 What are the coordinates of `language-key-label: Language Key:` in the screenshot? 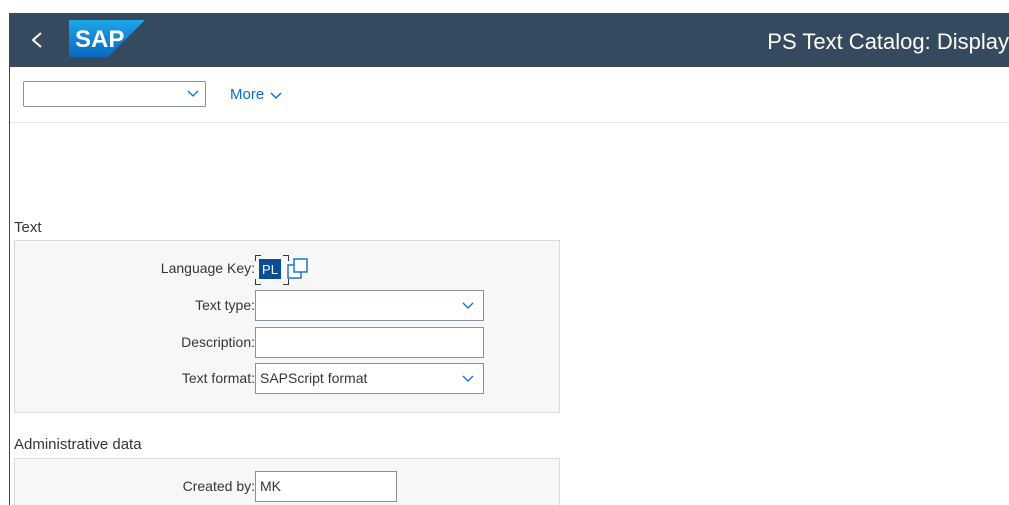 It's located at (207, 268).